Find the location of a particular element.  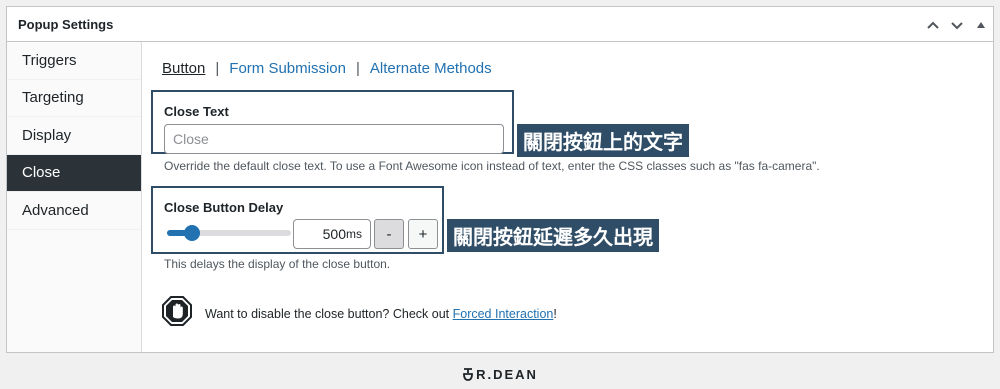

sidebar-item-label: Close is located at coordinates (41, 173).